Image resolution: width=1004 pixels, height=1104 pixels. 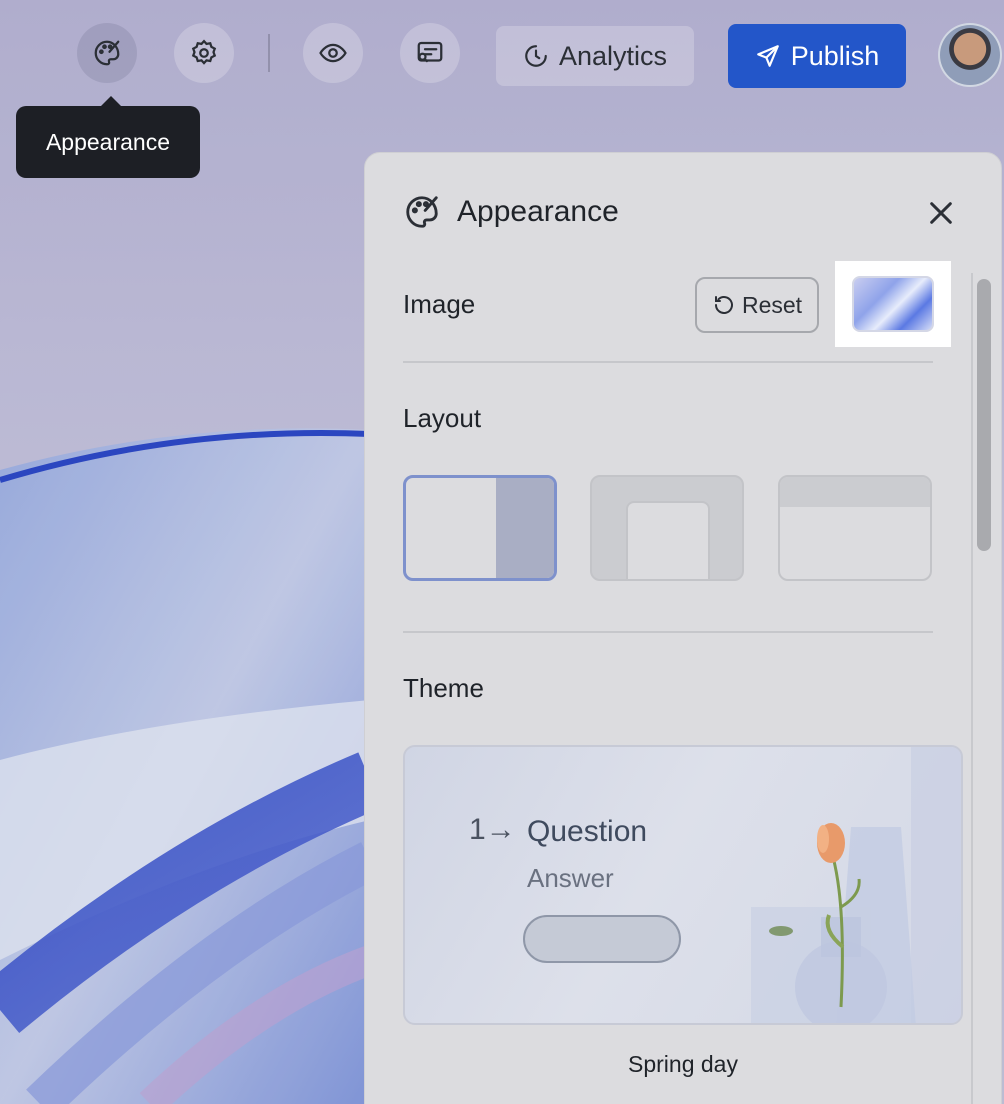 I want to click on scrollbar-thumb, so click(x=984, y=415).